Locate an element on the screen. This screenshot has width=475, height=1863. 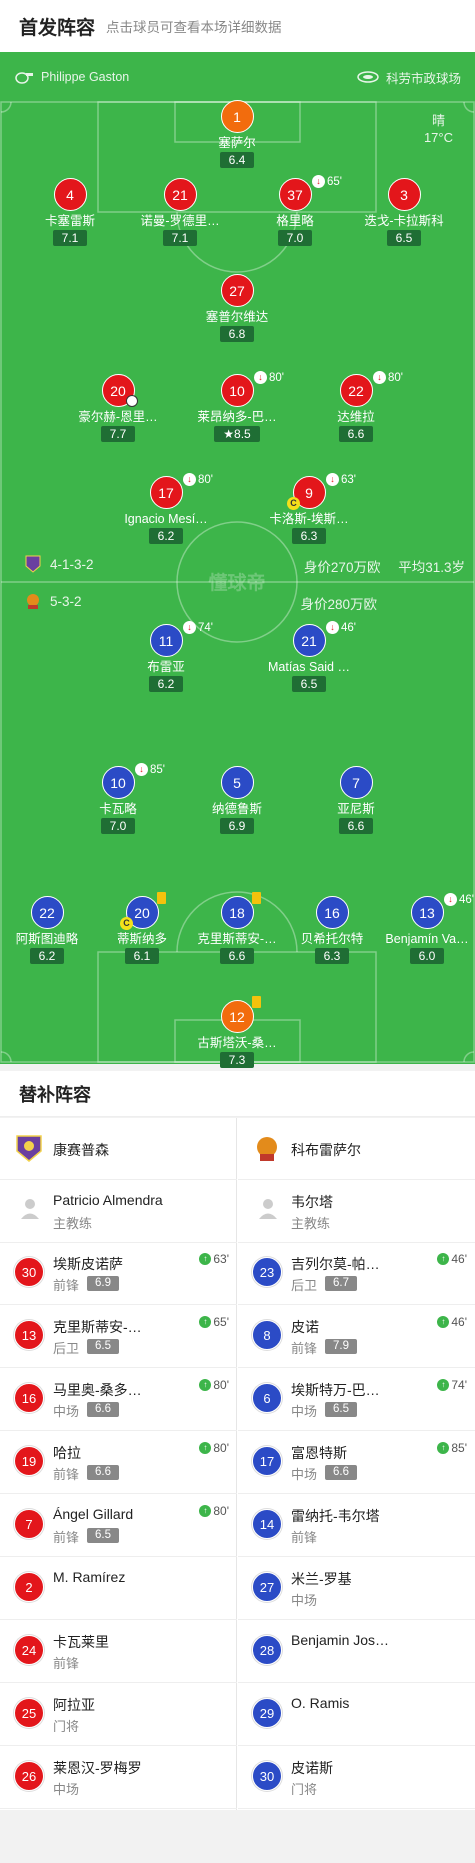
away-sub-row: 6 埃斯特万-巴… 中场 6.5 ↑ 74' is located at coordinates (356, 1399).